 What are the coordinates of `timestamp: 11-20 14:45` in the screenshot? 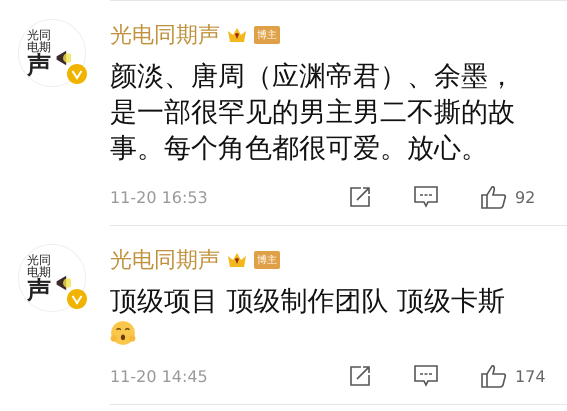 It's located at (159, 376).